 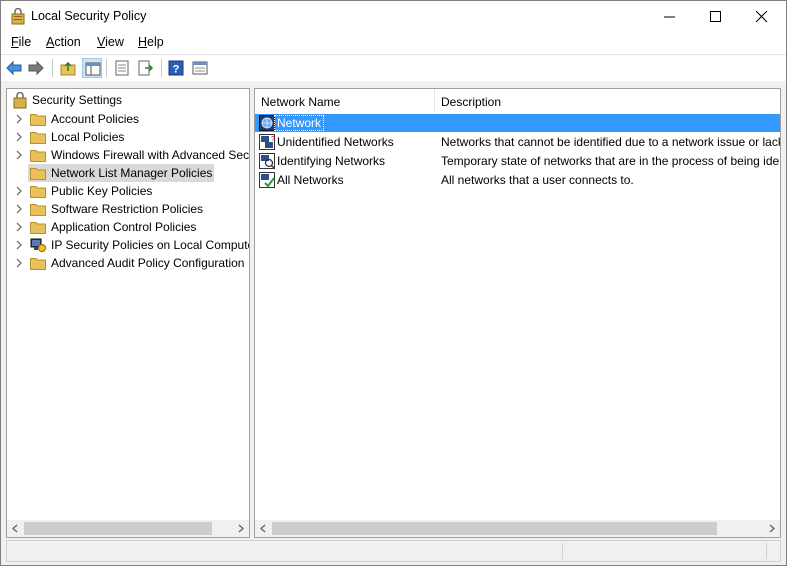 I want to click on back-icon, so click(x=14, y=68).